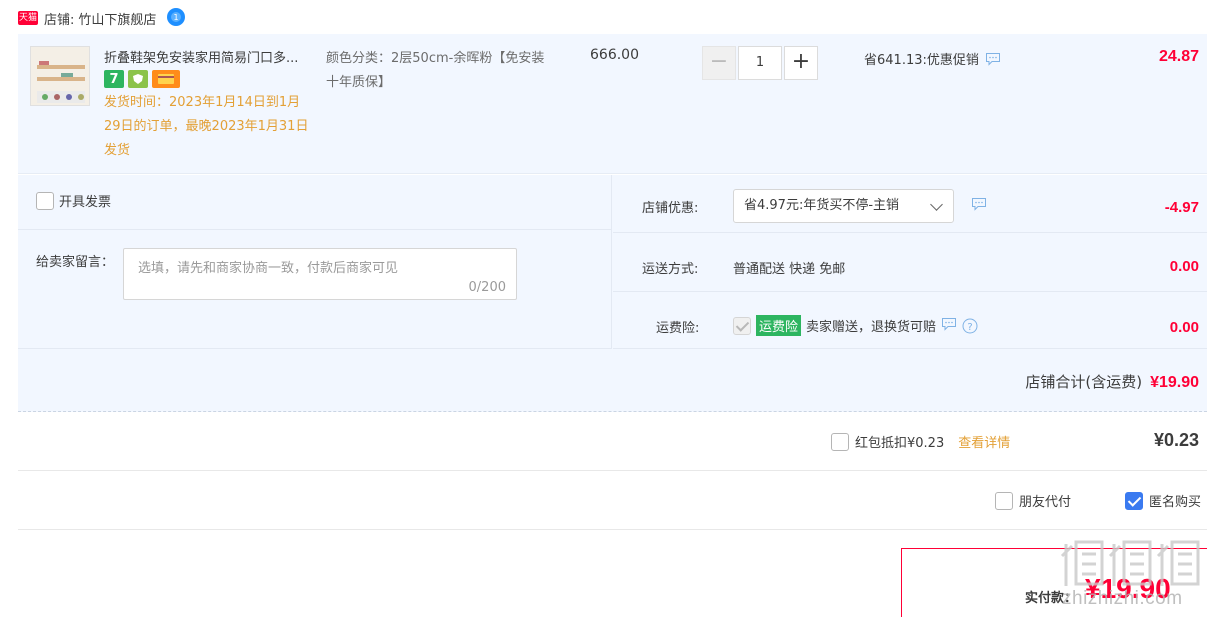 This screenshot has height=617, width=1208. What do you see at coordinates (45, 200) in the screenshot?
I see `invoice-checkbox` at bounding box center [45, 200].